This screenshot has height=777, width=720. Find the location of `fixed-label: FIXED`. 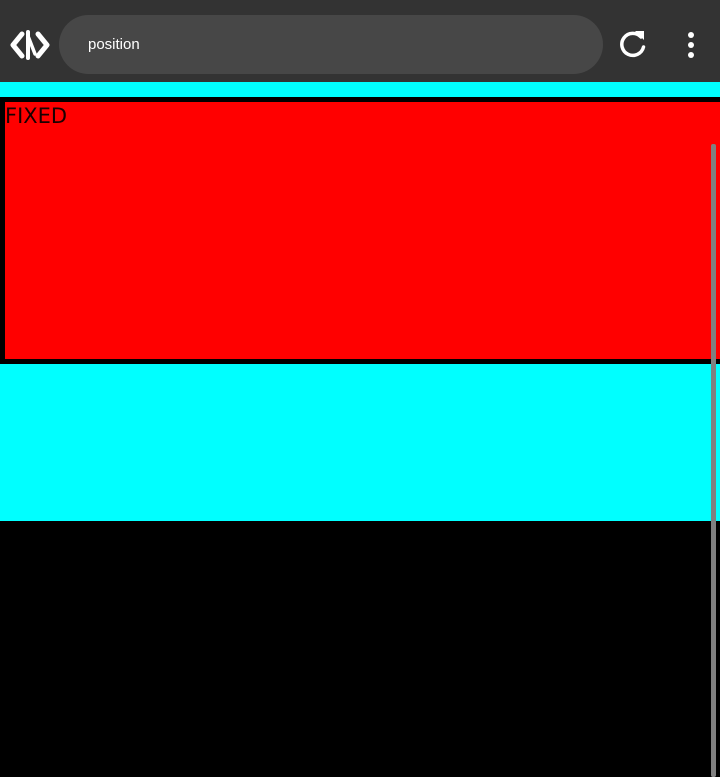

fixed-label: FIXED is located at coordinates (36, 116).